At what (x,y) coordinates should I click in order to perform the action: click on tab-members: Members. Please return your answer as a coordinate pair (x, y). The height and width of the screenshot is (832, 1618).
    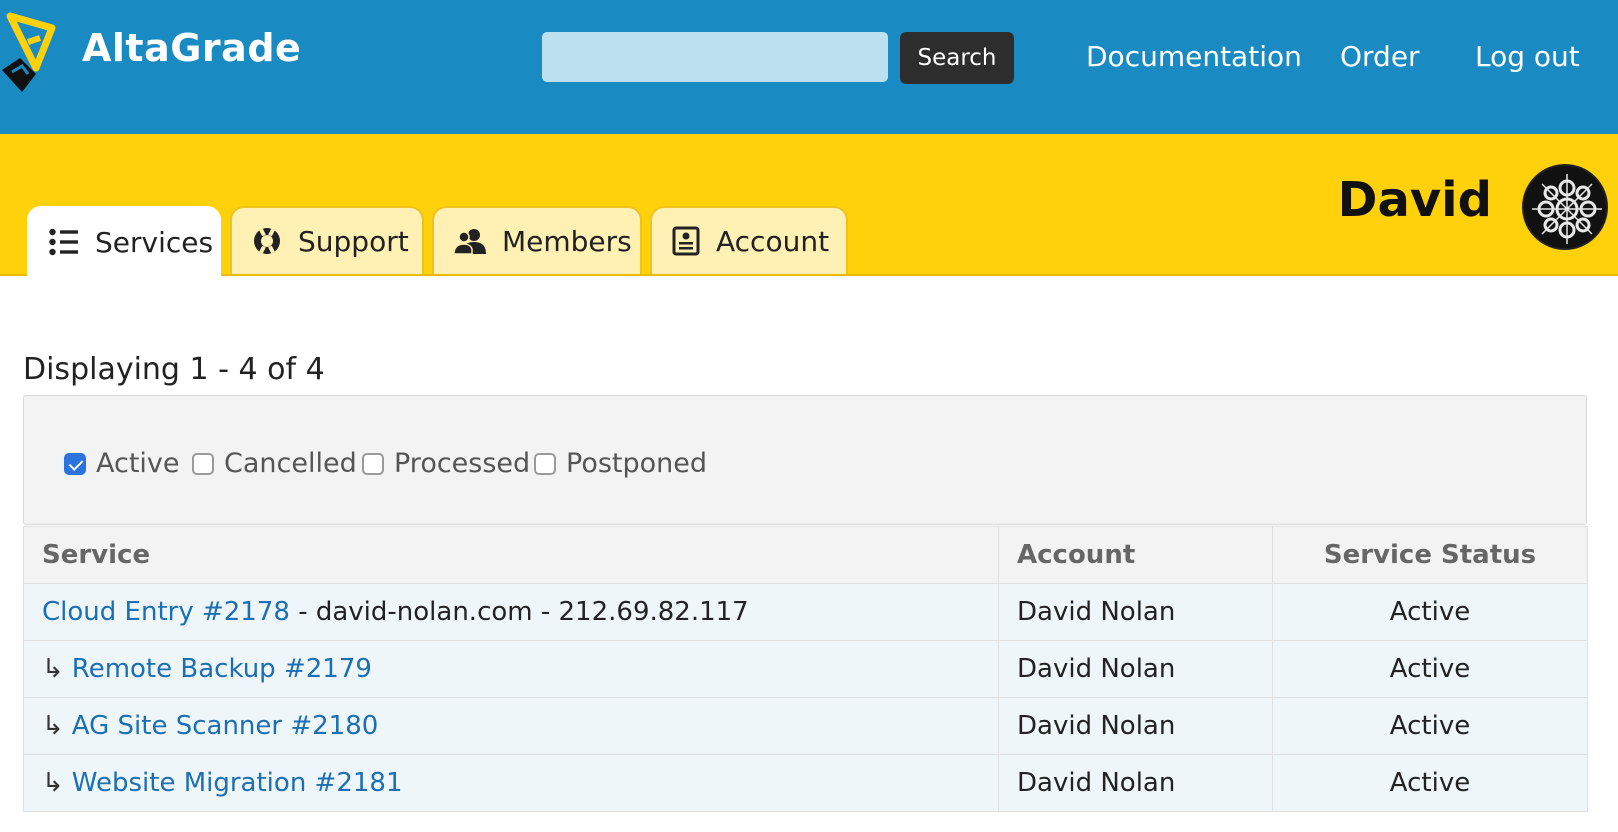
    Looking at the image, I should click on (537, 240).